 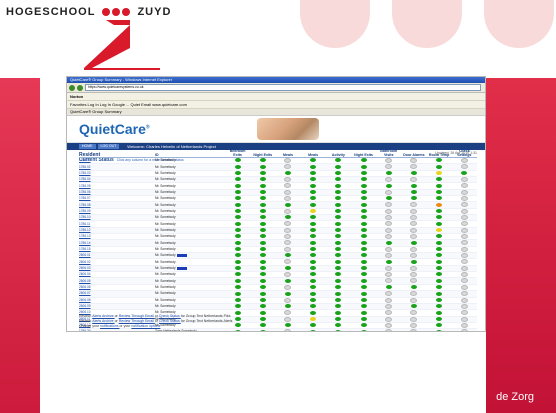 What do you see at coordinates (389, 153) in the screenshot?
I see `col-header: Bathroom Visits` at bounding box center [389, 153].